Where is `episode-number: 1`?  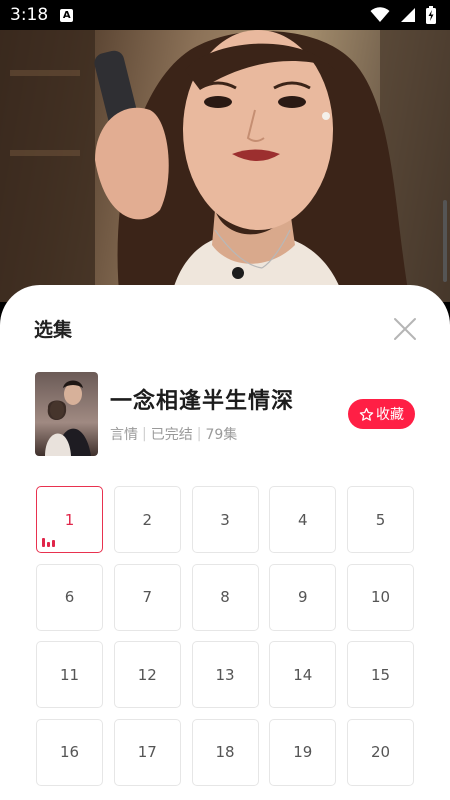
episode-number: 1 is located at coordinates (69, 519).